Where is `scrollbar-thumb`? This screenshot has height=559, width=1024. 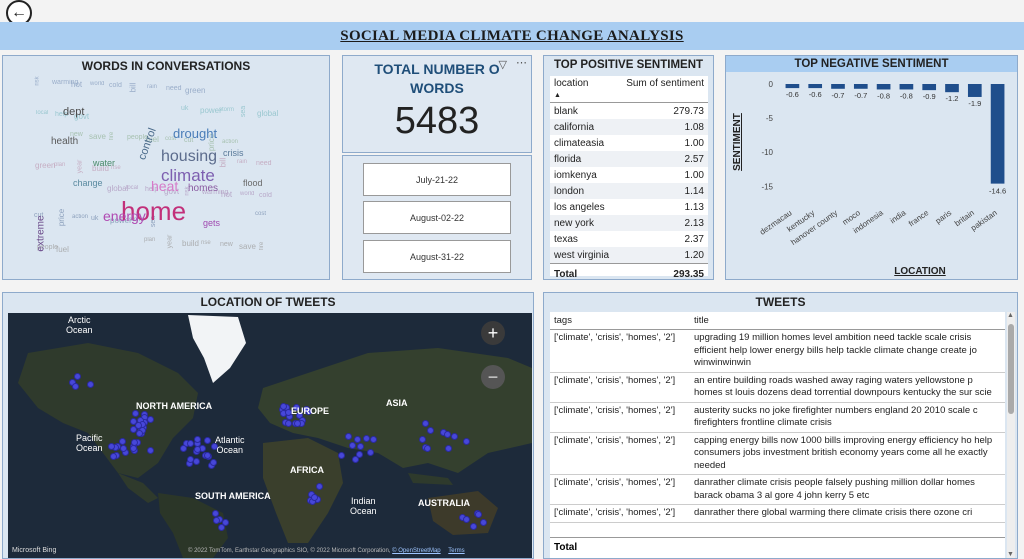 scrollbar-thumb is located at coordinates (1011, 369).